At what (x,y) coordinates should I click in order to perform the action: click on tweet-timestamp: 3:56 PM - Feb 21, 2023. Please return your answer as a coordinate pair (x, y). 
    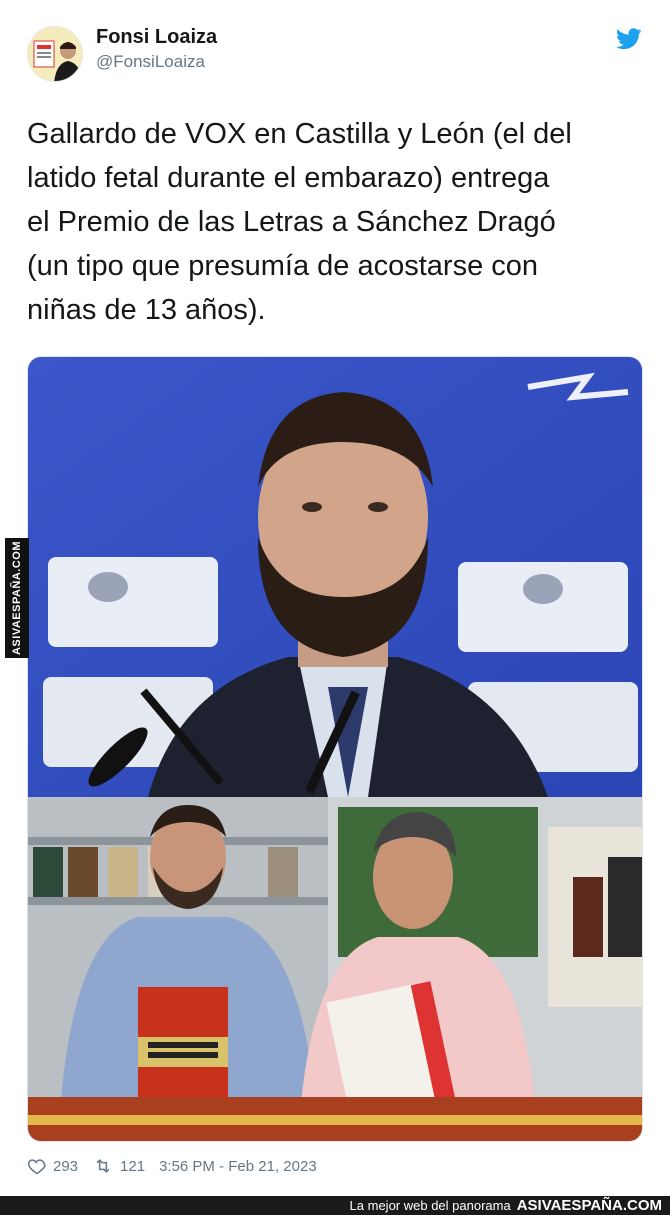
    Looking at the image, I should click on (238, 1166).